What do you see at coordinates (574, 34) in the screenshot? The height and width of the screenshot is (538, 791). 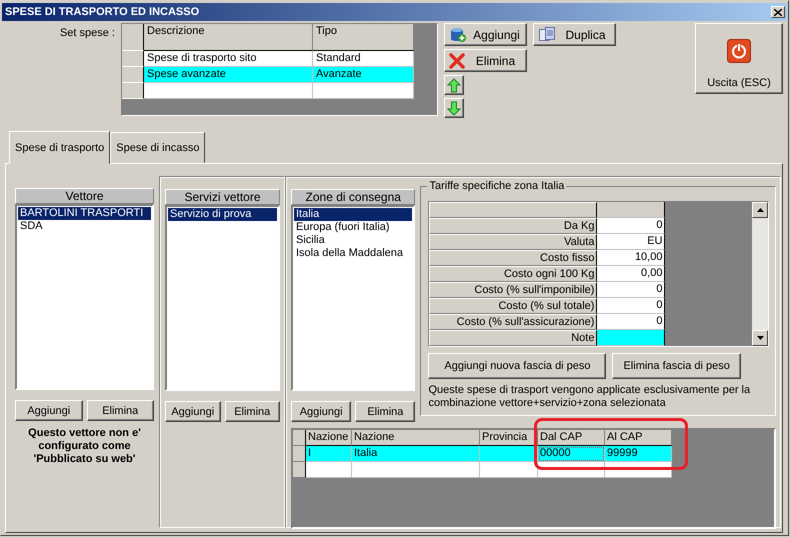 I see `duplicate-button: Duplica` at bounding box center [574, 34].